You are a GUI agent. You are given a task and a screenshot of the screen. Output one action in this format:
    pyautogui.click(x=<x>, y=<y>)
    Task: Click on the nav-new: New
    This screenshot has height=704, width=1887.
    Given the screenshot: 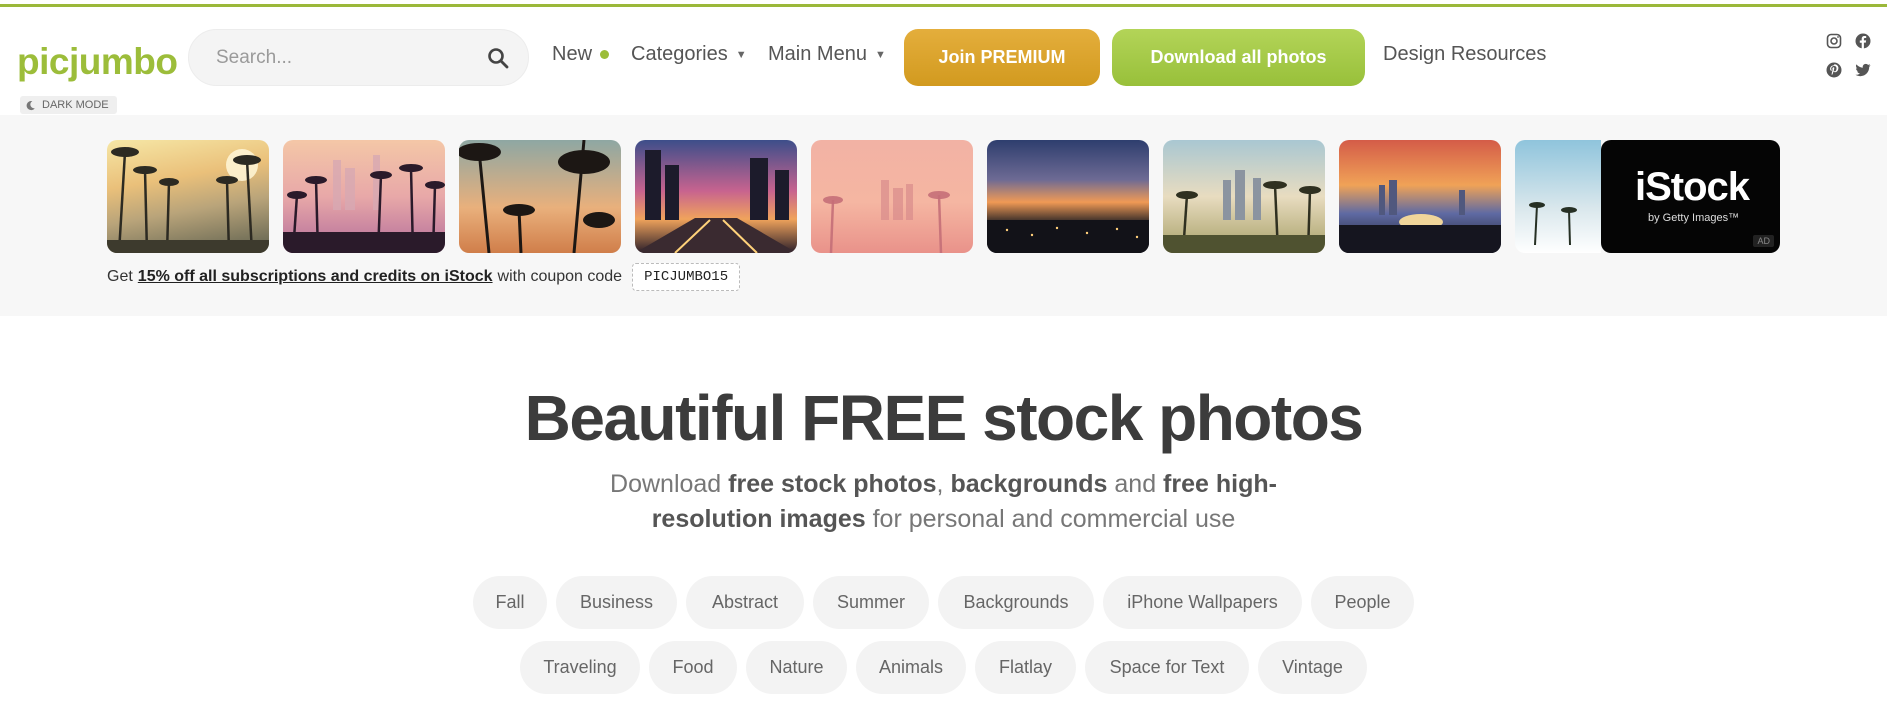 What is the action you would take?
    pyautogui.click(x=581, y=54)
    